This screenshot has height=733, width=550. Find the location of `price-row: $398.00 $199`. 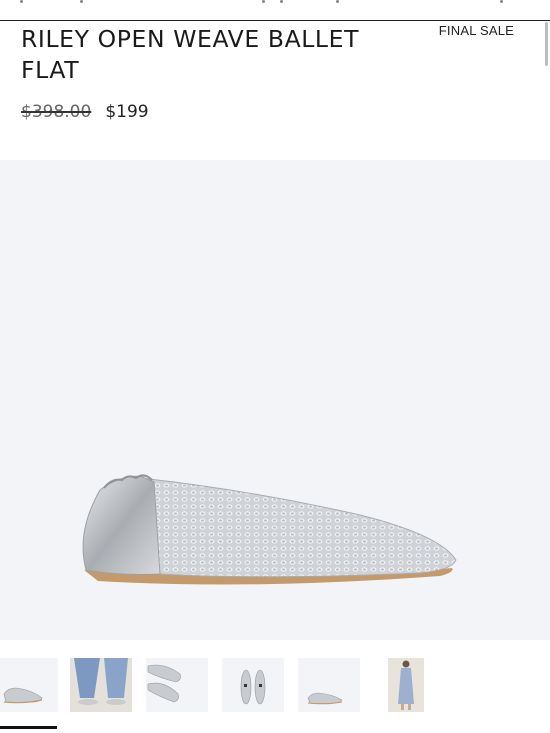

price-row: $398.00 $199 is located at coordinates (85, 112).